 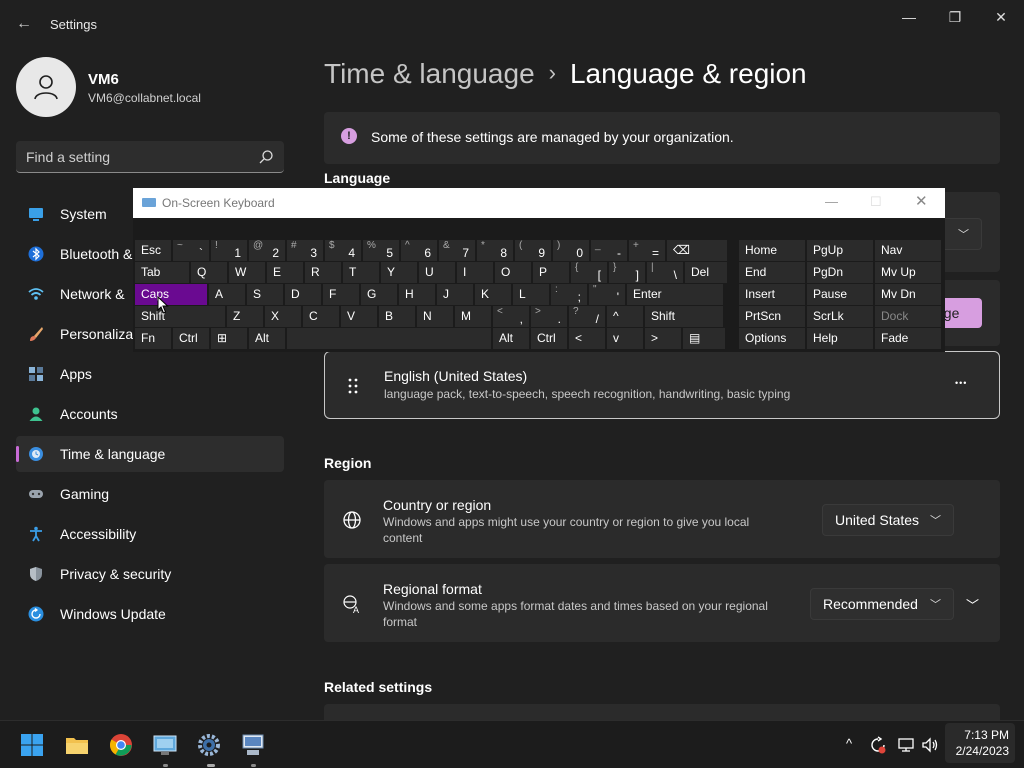 I want to click on avatar, so click(x=46, y=87).